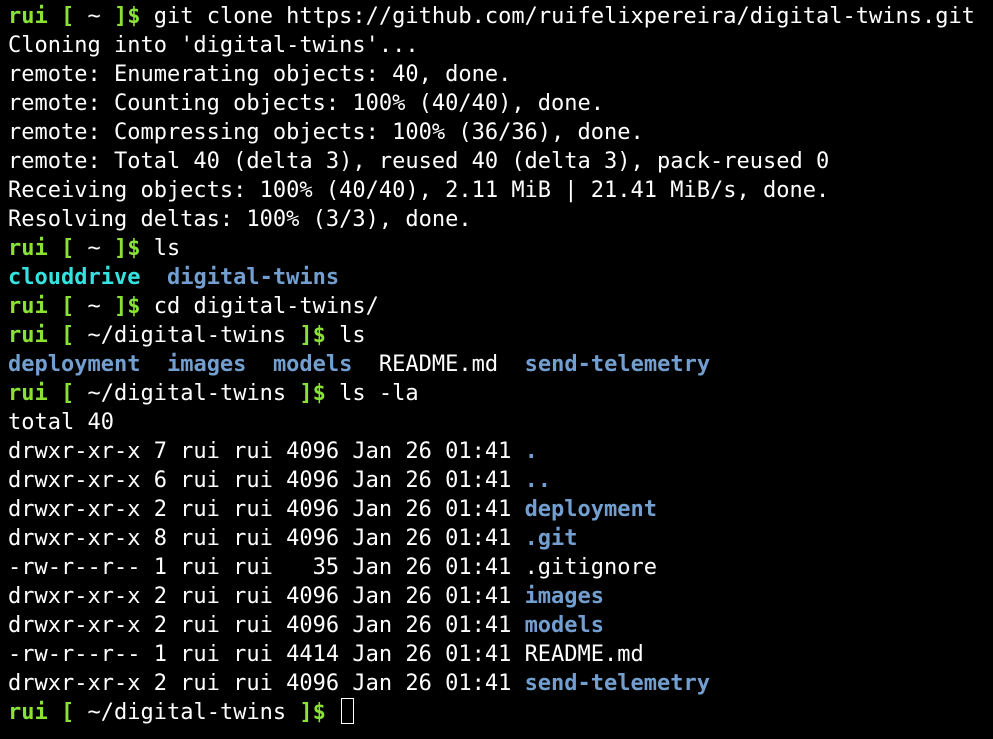  What do you see at coordinates (591, 509) in the screenshot?
I see `listing-name: deployment` at bounding box center [591, 509].